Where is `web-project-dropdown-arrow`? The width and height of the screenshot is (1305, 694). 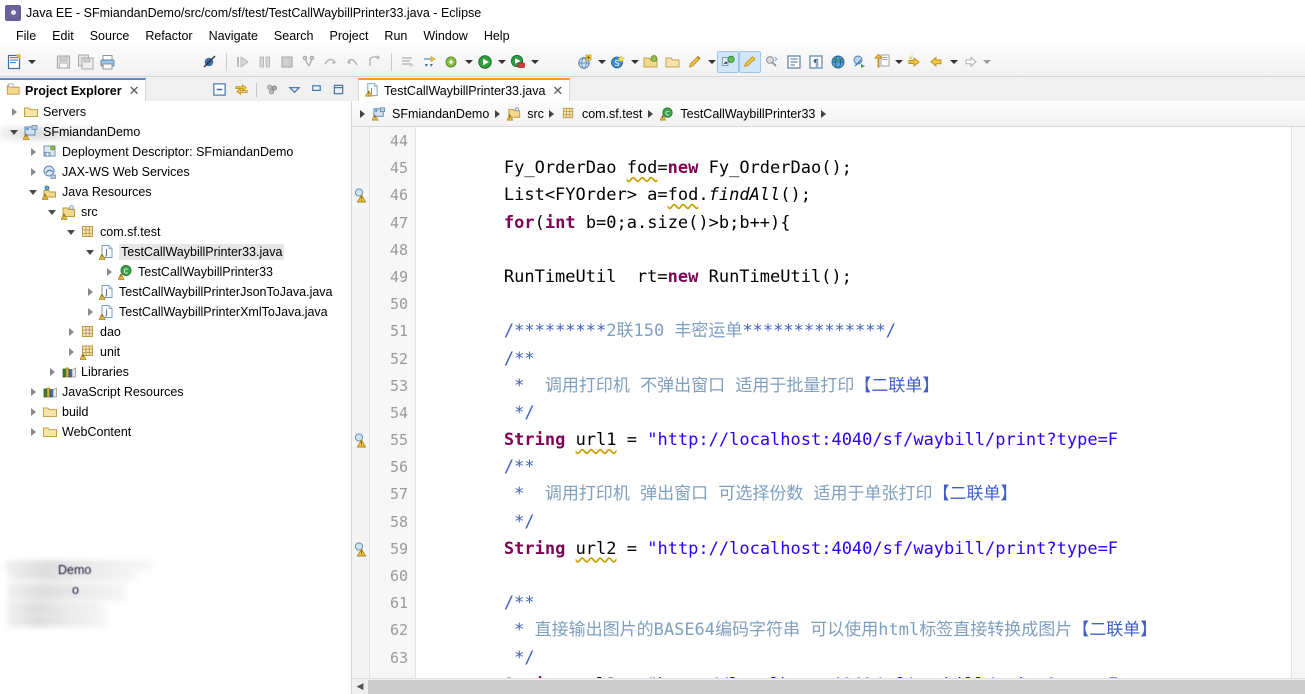
web-project-dropdown-arrow is located at coordinates (601, 62).